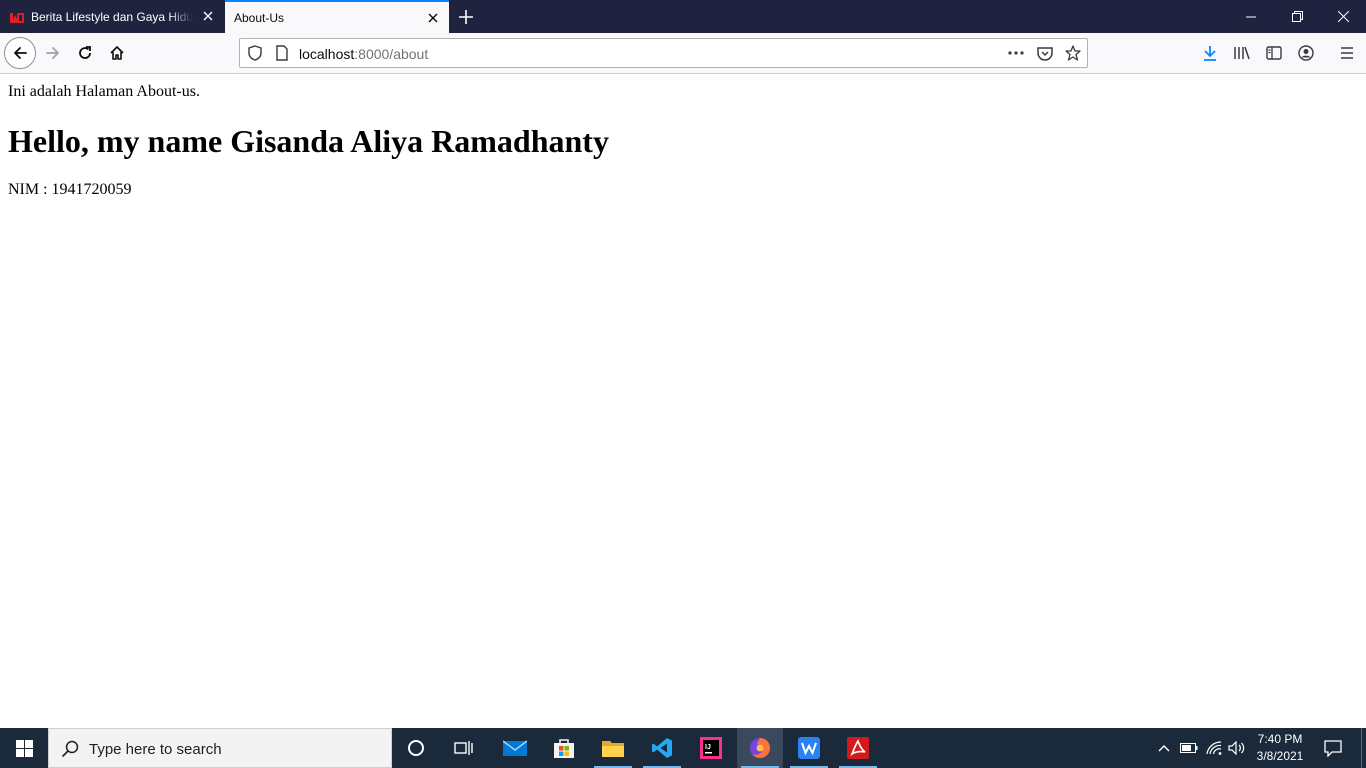 Image resolution: width=1366 pixels, height=768 pixels. I want to click on menu-icon, so click(1347, 53).